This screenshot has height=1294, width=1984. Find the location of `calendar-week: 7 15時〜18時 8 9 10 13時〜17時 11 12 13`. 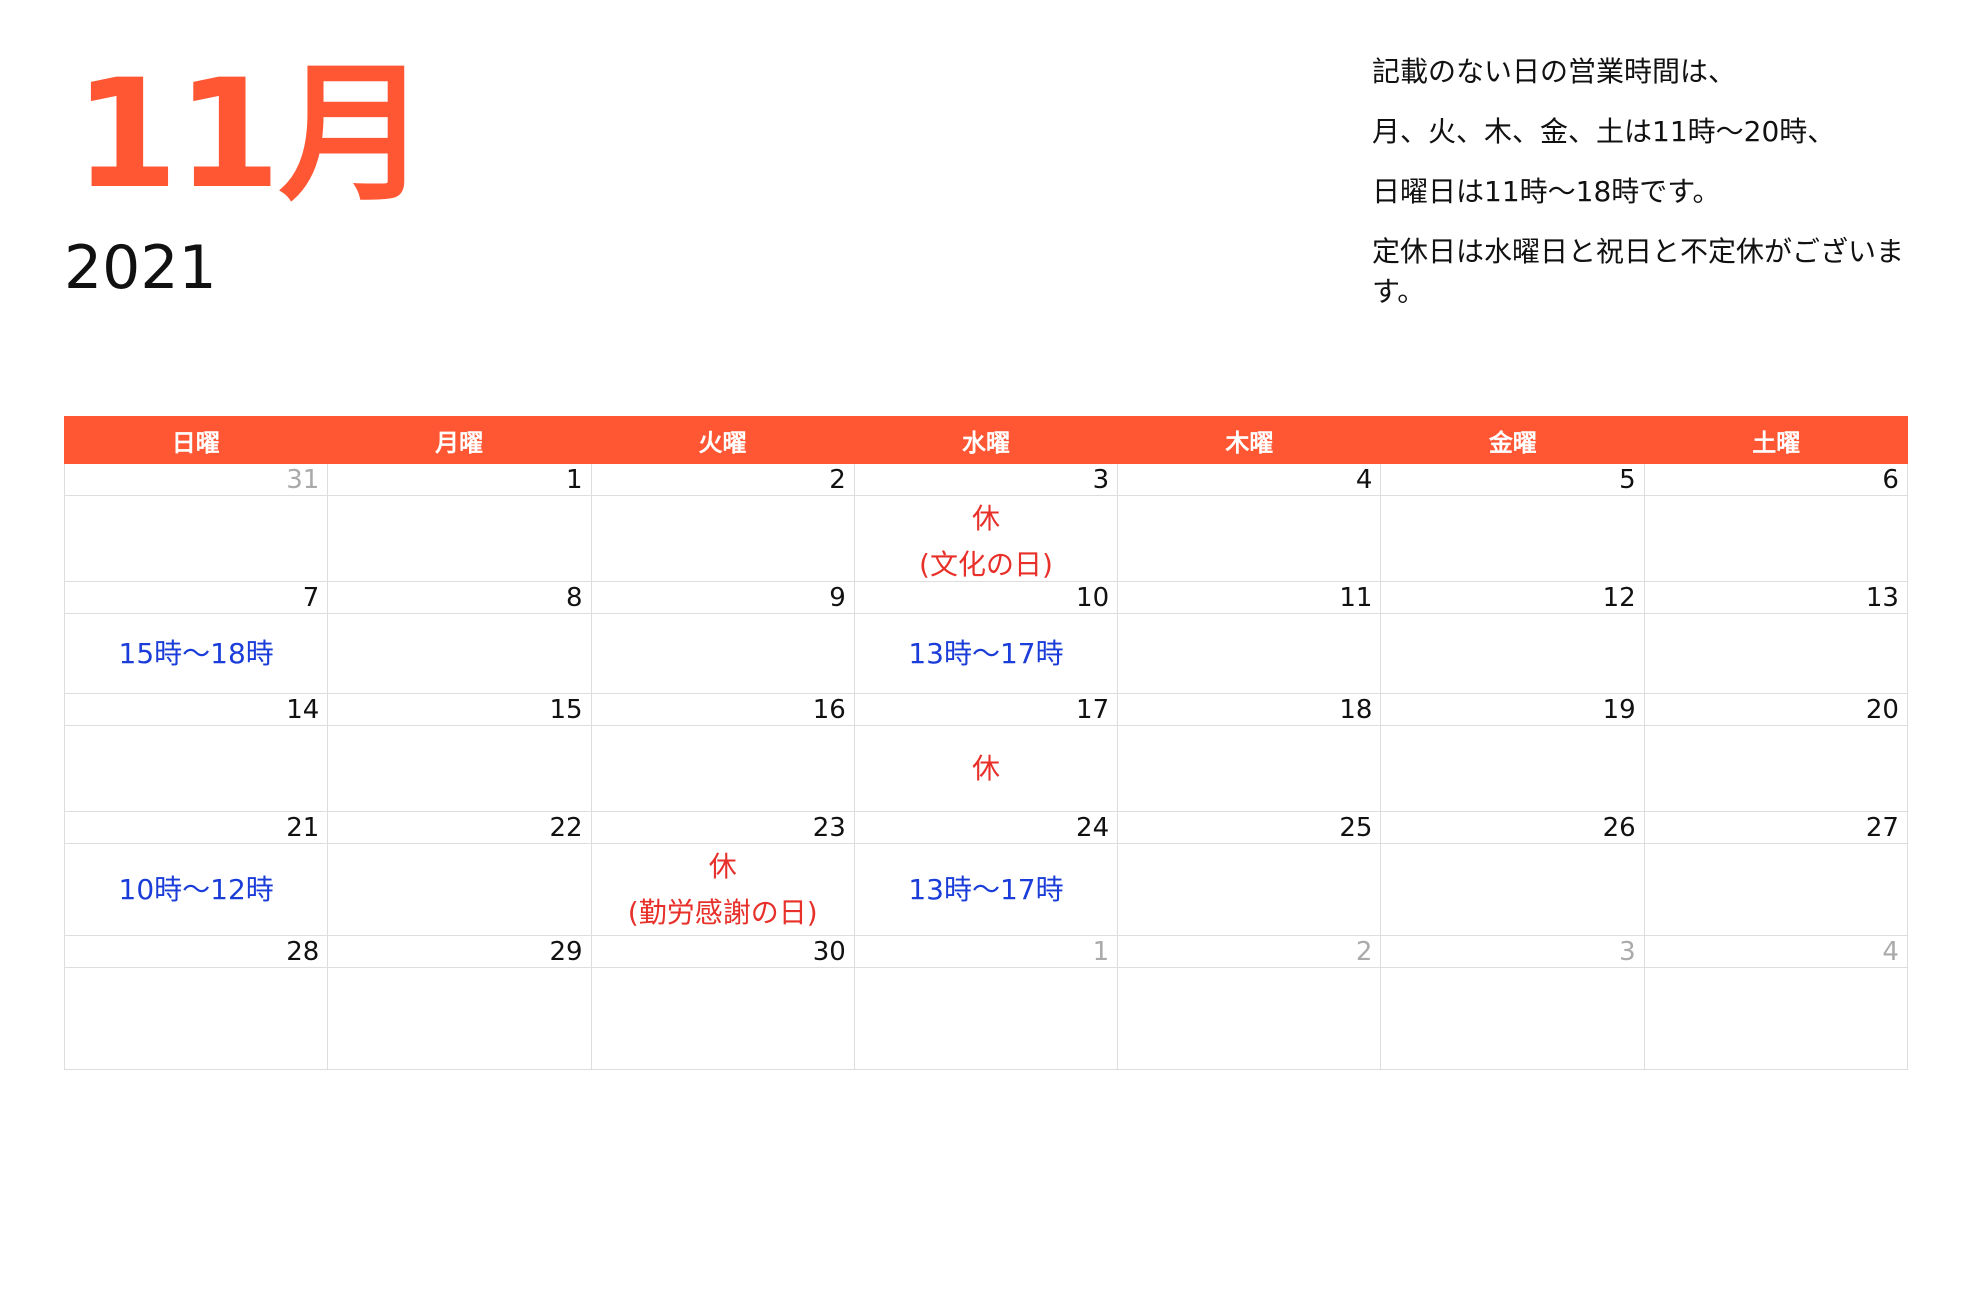

calendar-week: 7 15時〜18時 8 9 10 13時〜17時 11 12 13 is located at coordinates (986, 638).